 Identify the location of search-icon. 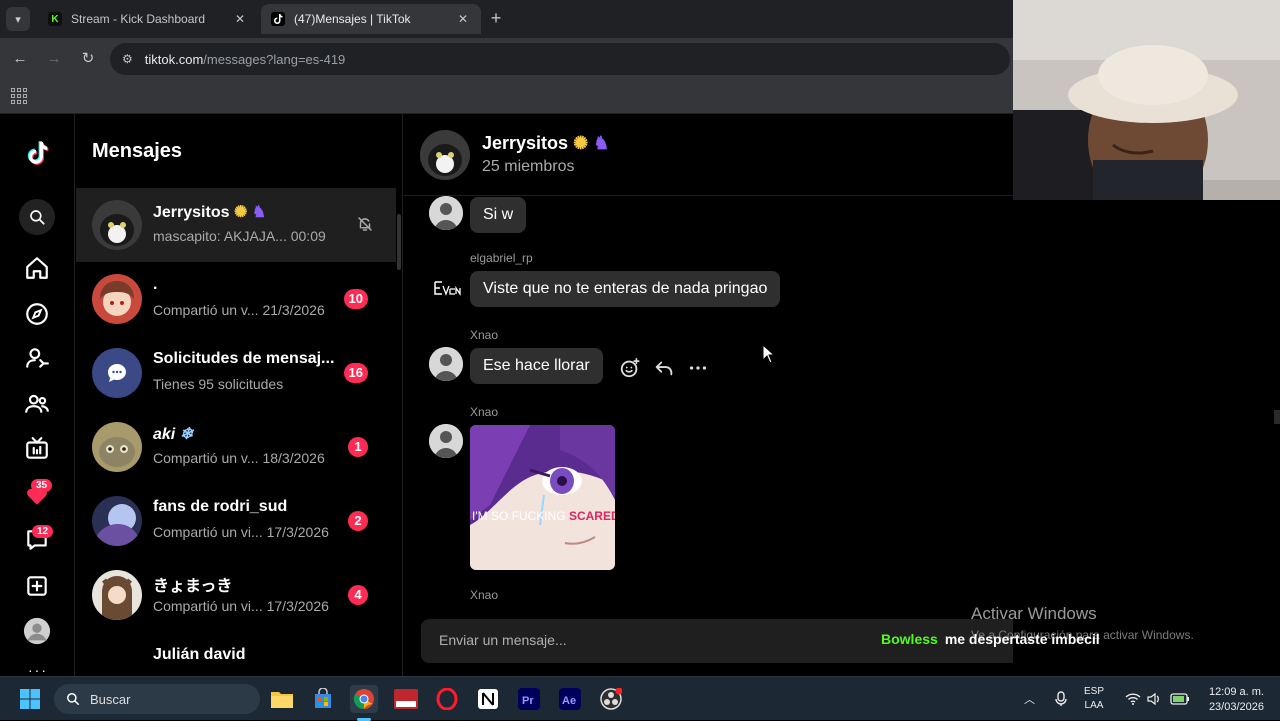
(37, 217).